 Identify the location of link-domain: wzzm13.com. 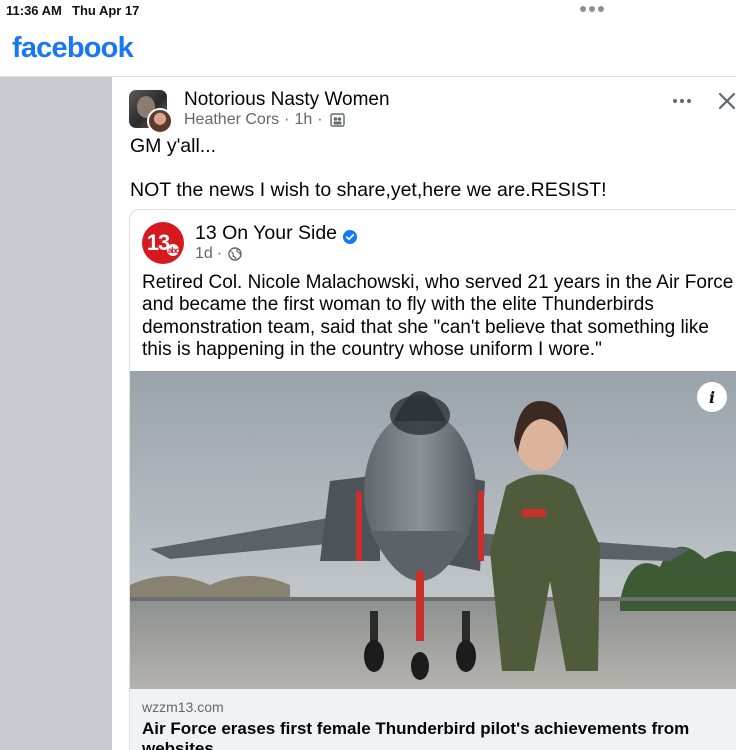
(183, 707).